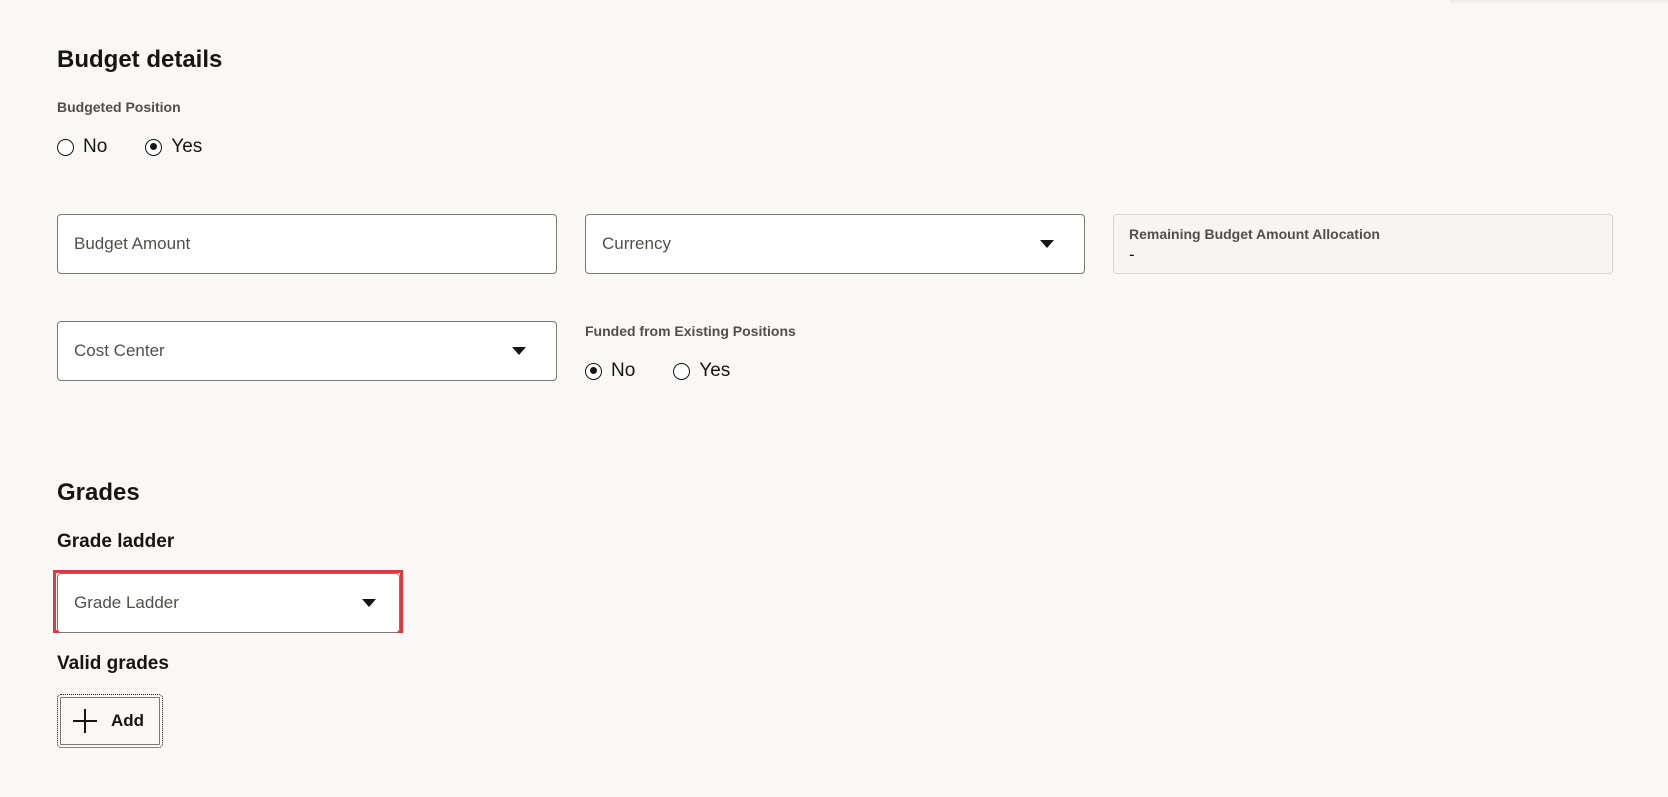 Image resolution: width=1668 pixels, height=797 pixels. What do you see at coordinates (129, 147) in the screenshot?
I see `budgeted-position-radio-group: No Yes` at bounding box center [129, 147].